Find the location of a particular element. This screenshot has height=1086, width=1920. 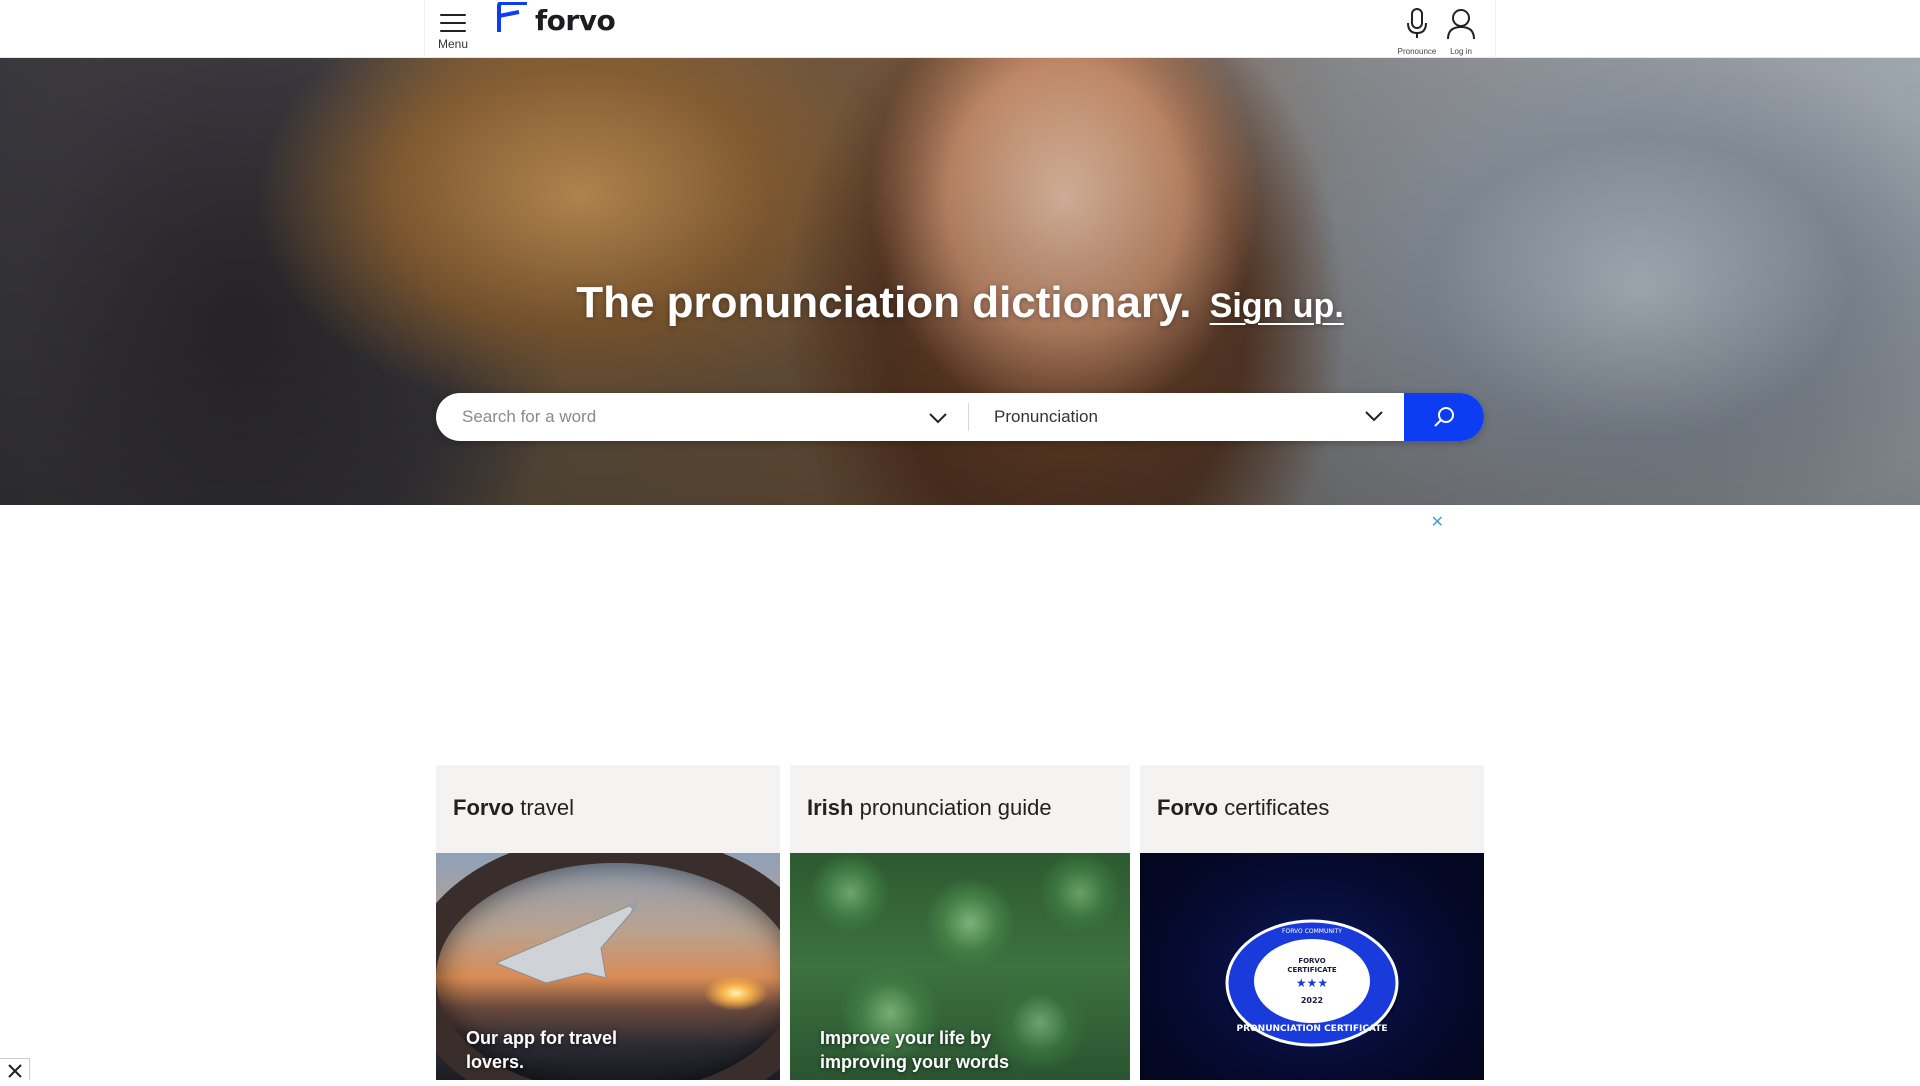

search-bar: Pronunciation is located at coordinates (960, 417).